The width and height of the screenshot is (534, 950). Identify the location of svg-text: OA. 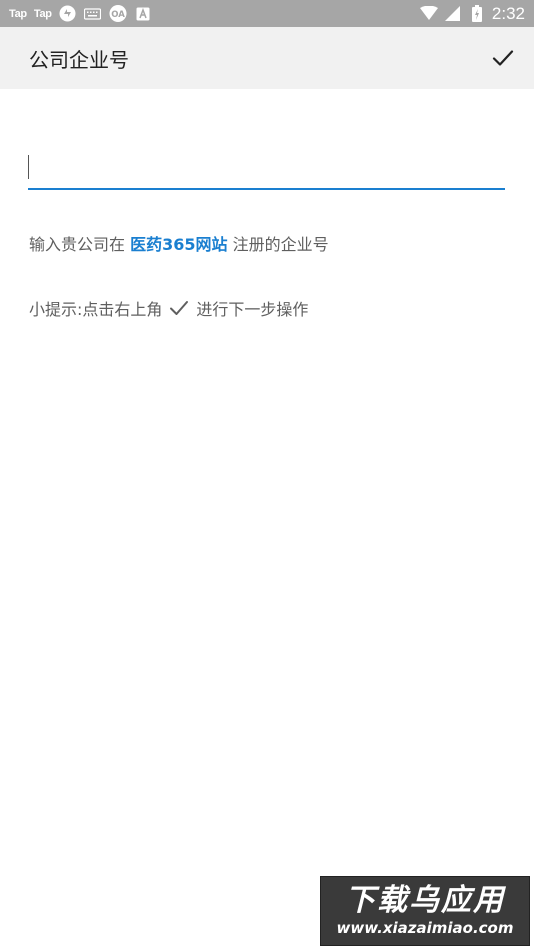
(118, 15).